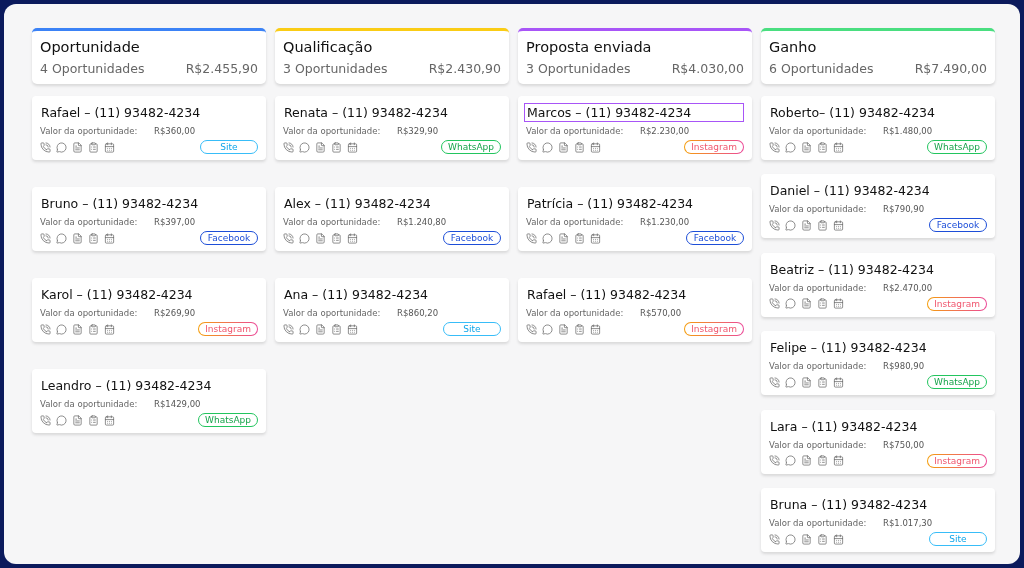 This screenshot has height=568, width=1024. What do you see at coordinates (878, 441) in the screenshot?
I see `opportunity-card: Lara – (11) 93482-4234 Valor da oportunidade: R$750,00 Instagram` at bounding box center [878, 441].